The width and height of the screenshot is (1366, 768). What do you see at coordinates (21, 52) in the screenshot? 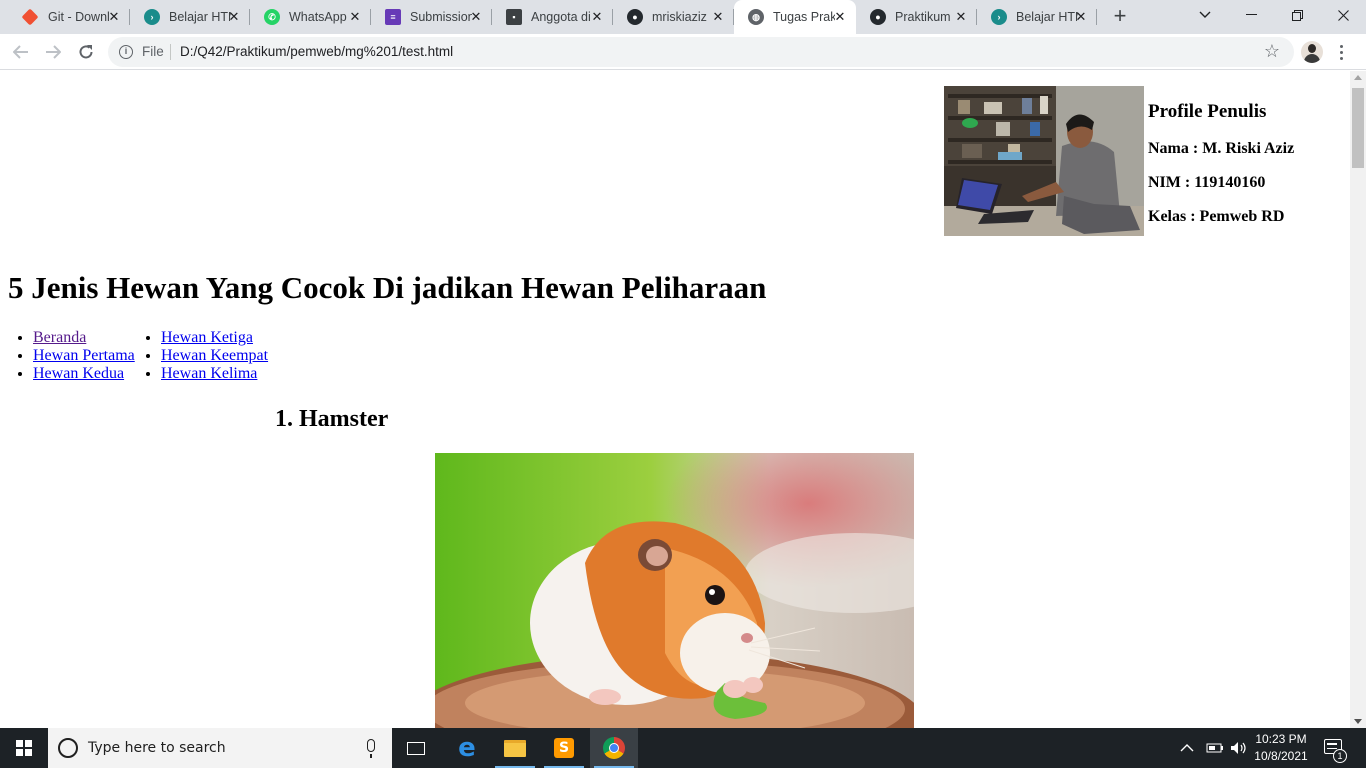
I see `back-button` at bounding box center [21, 52].